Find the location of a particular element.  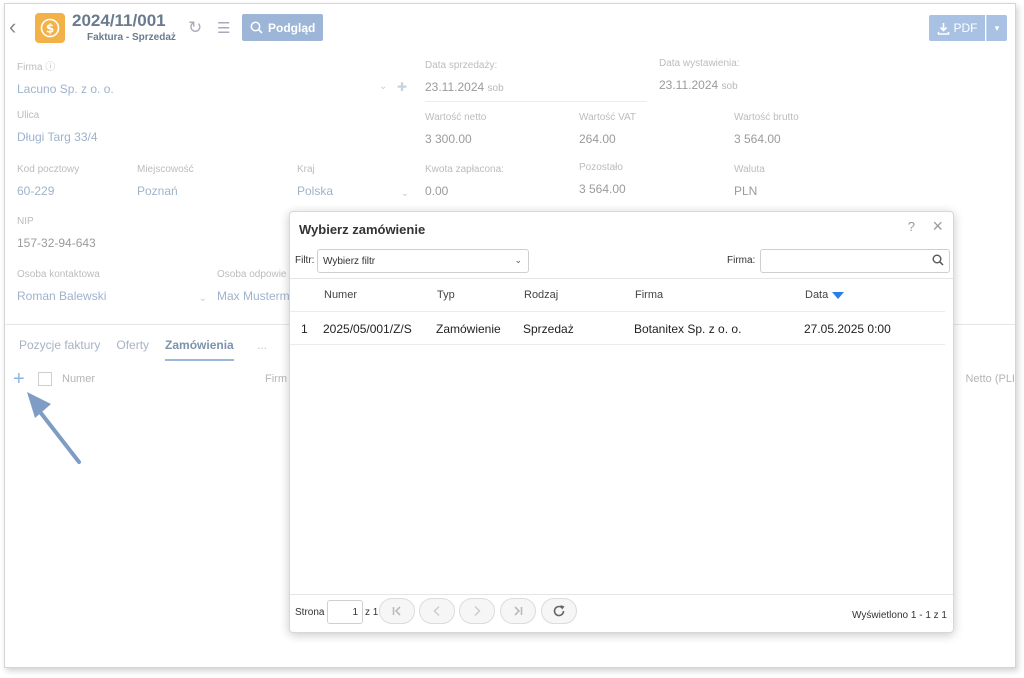

data-wystawienia-day: sob is located at coordinates (729, 86).